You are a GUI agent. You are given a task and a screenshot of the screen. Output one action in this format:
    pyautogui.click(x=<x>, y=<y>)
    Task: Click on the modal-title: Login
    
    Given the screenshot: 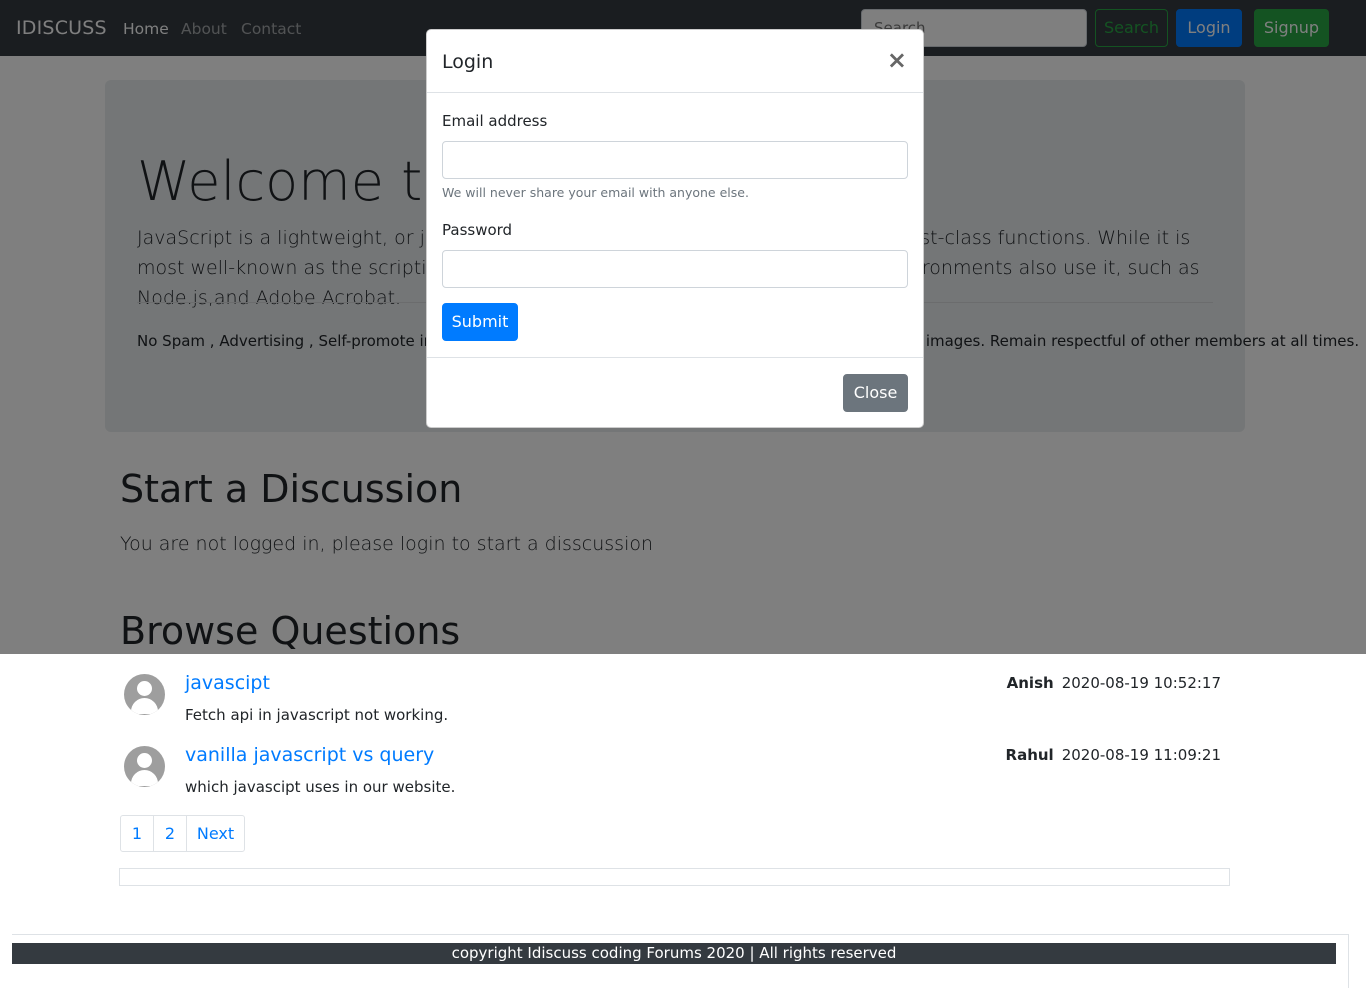 What is the action you would take?
    pyautogui.click(x=468, y=62)
    